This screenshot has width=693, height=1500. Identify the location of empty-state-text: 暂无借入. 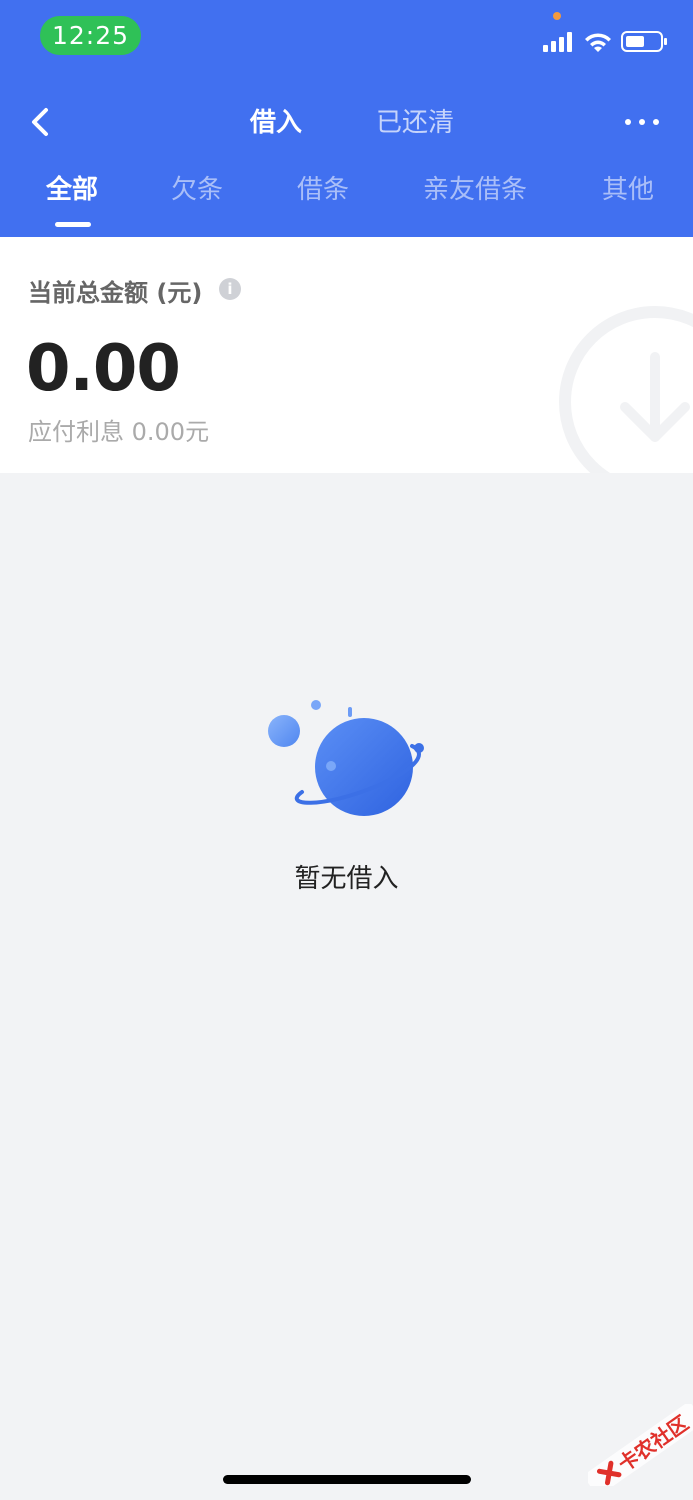
(346, 879).